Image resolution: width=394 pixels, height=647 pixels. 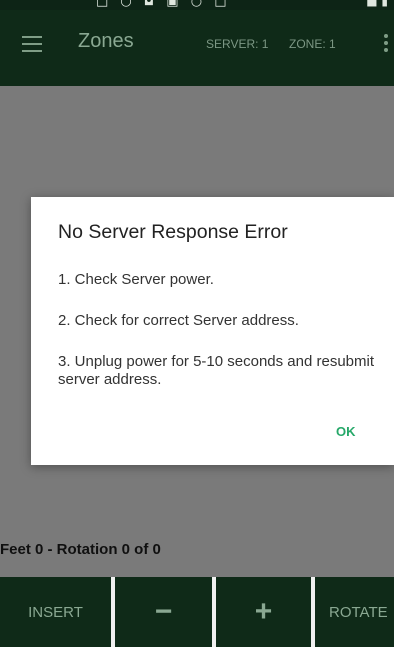 What do you see at coordinates (136, 279) in the screenshot?
I see `dialog-step-1: 1. Check Server power.` at bounding box center [136, 279].